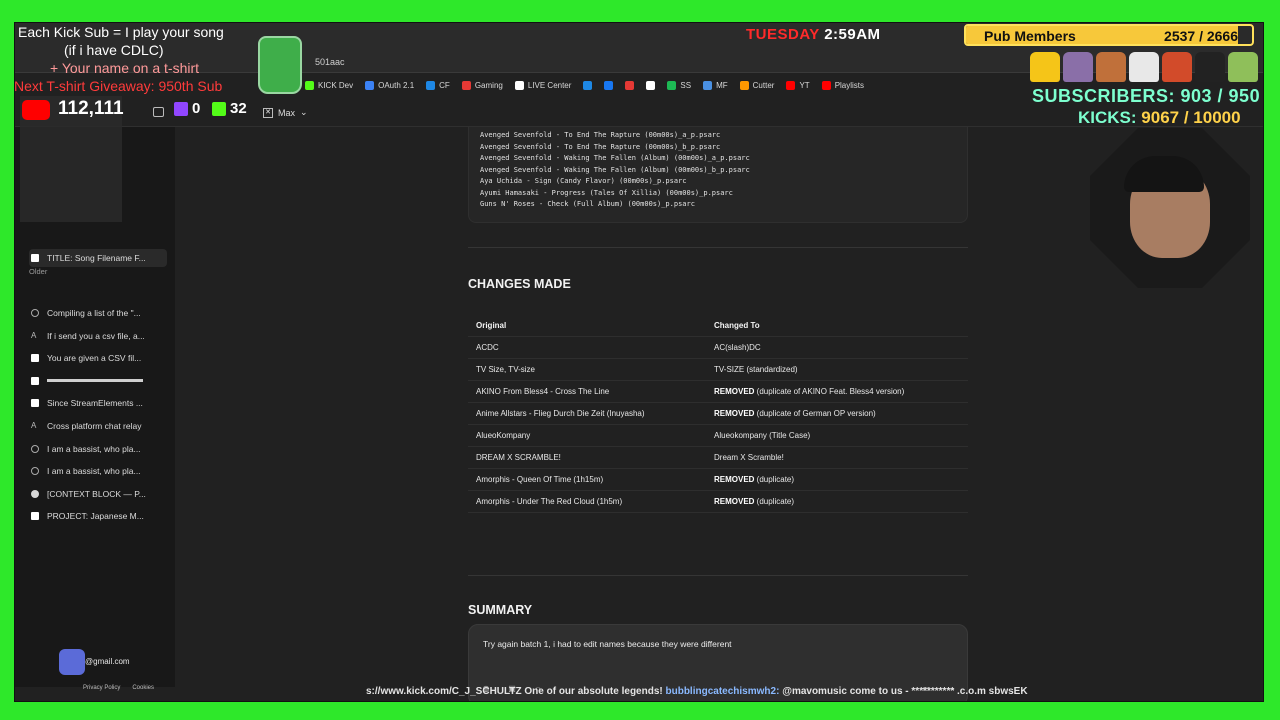  Describe the element at coordinates (138, 110) in the screenshot. I see `social-counts: 112,111 0 32` at that location.